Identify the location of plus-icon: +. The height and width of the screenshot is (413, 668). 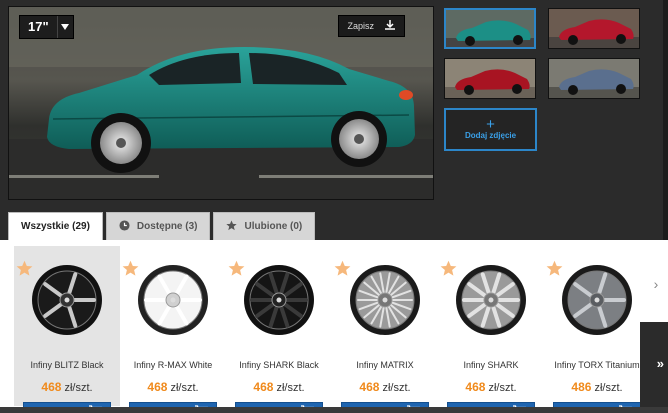
(490, 124).